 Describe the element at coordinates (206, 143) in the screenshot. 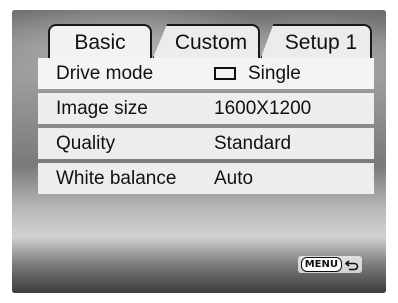

I see `menu-item-quality: Quality Standard` at that location.